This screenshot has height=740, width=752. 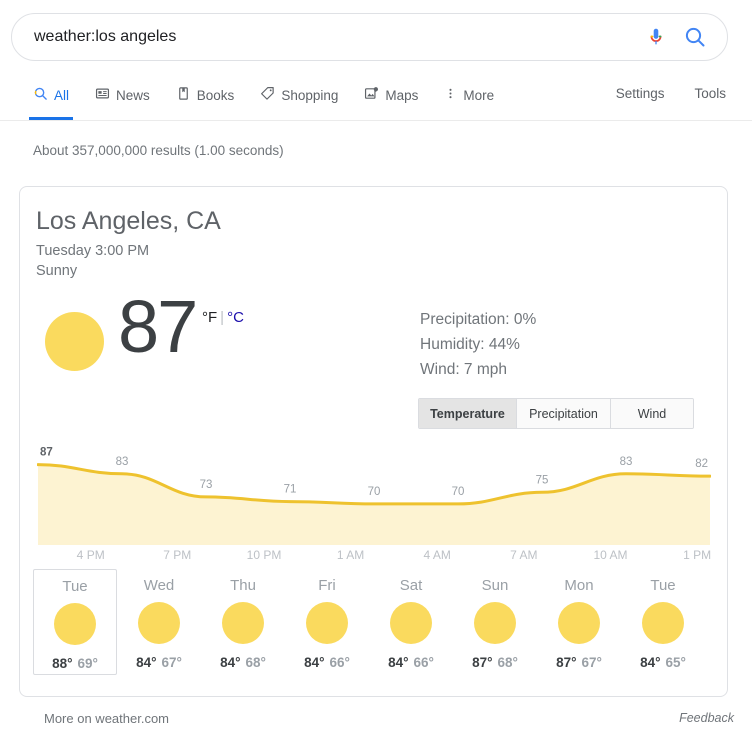 What do you see at coordinates (564, 413) in the screenshot?
I see `metric-tab-precipitation: Precipitation` at bounding box center [564, 413].